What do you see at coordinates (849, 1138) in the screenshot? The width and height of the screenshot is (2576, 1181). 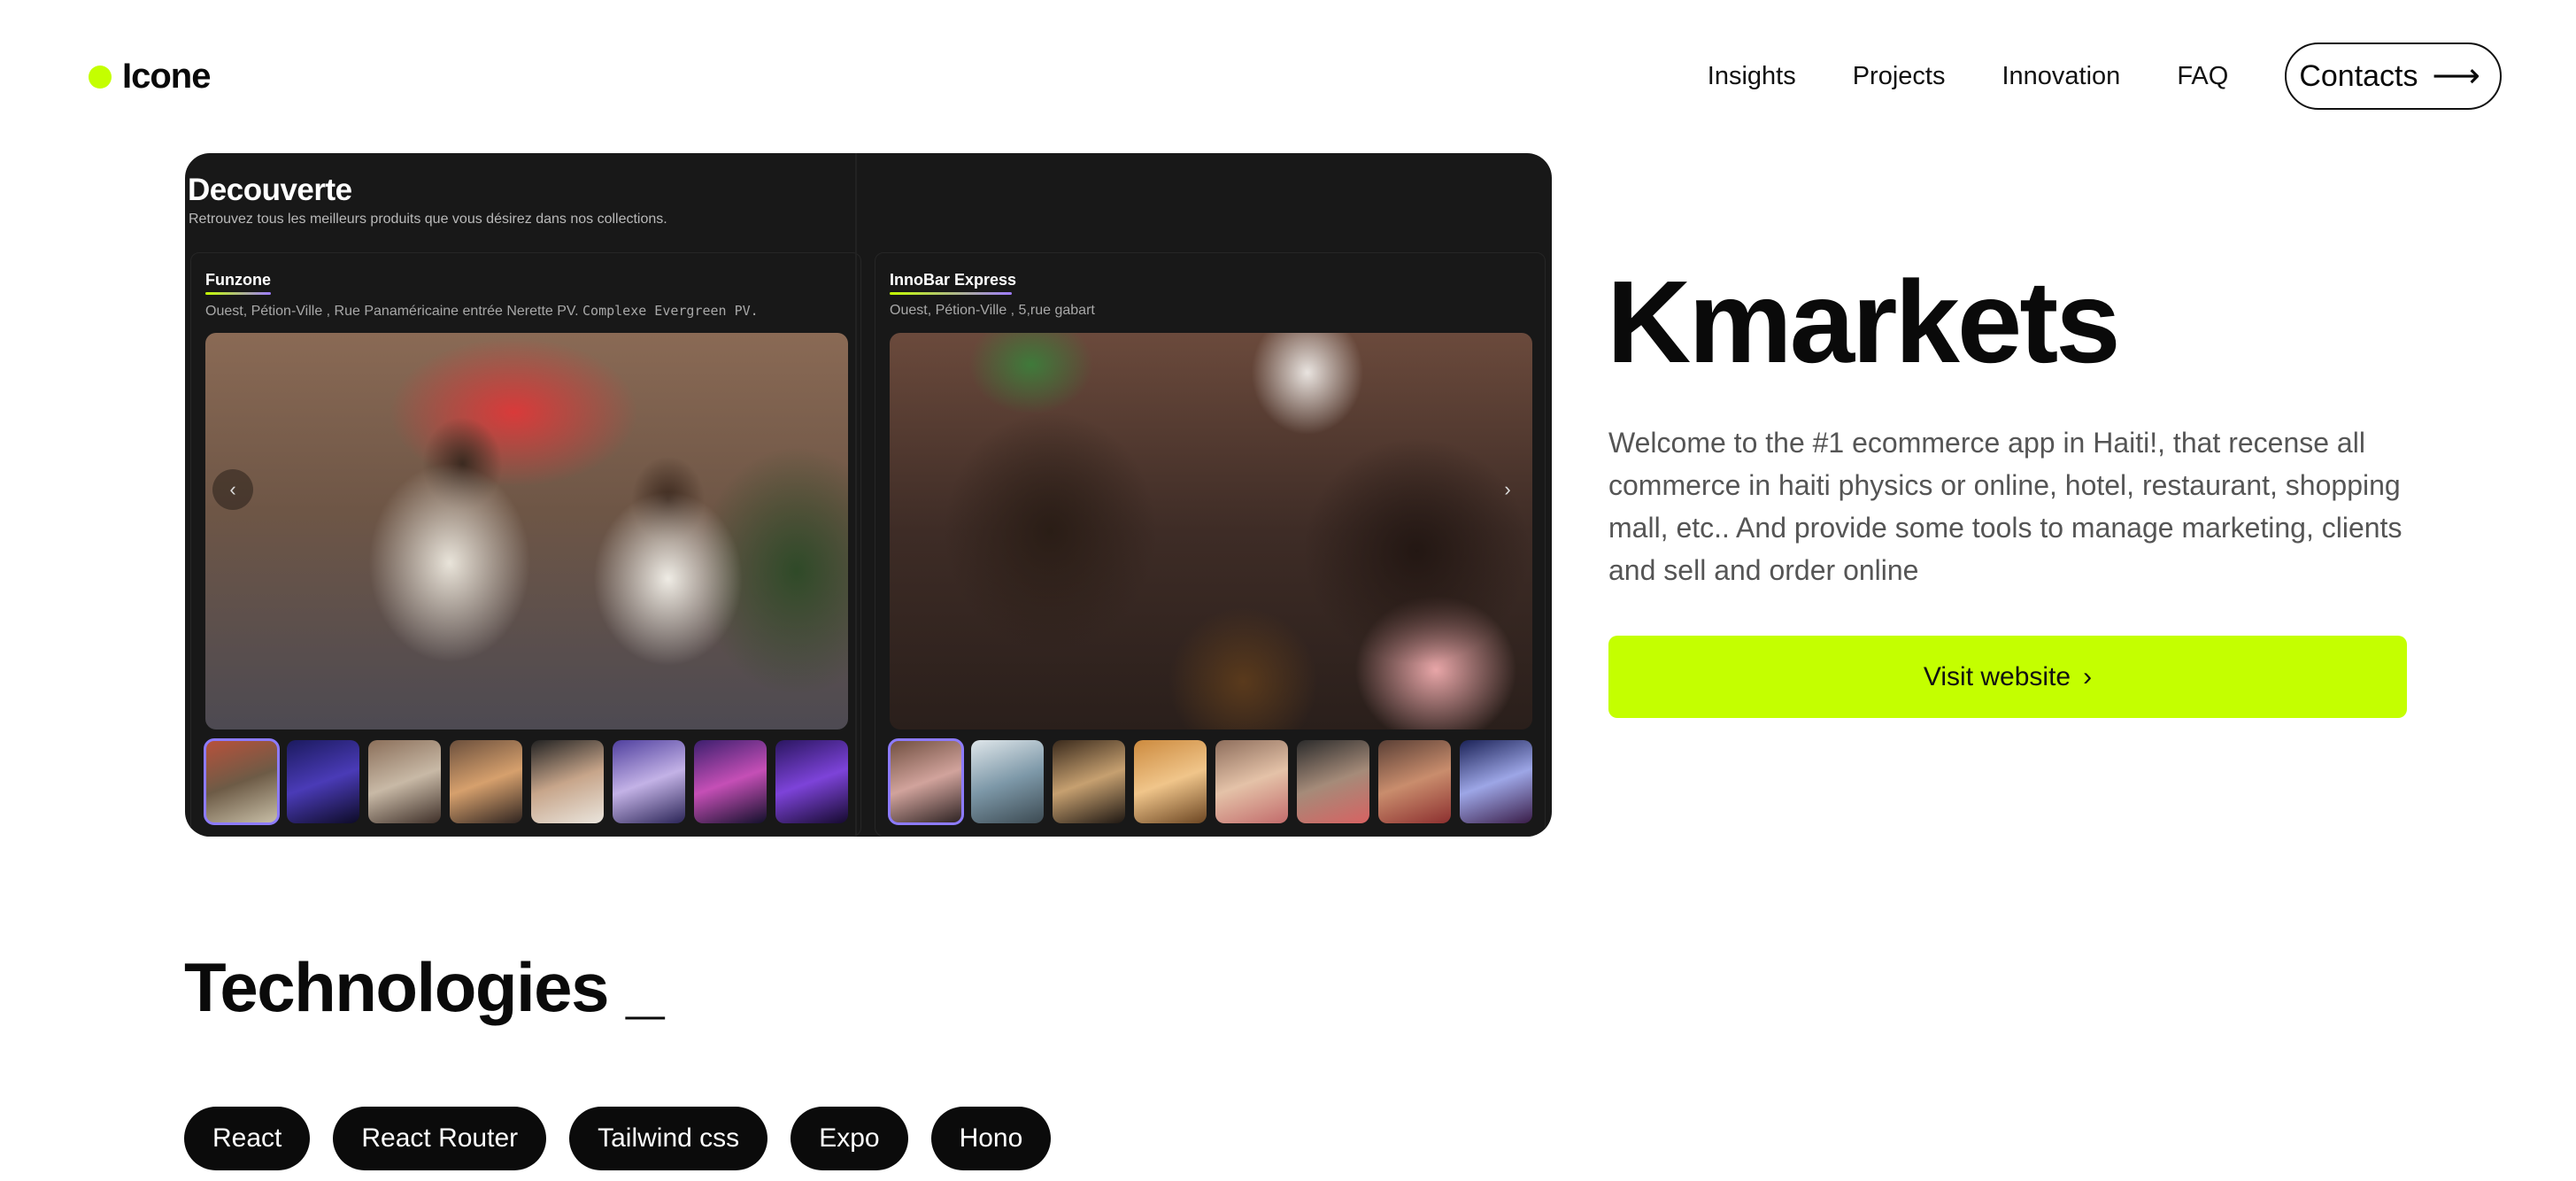 I see `tech-tag: Expo` at bounding box center [849, 1138].